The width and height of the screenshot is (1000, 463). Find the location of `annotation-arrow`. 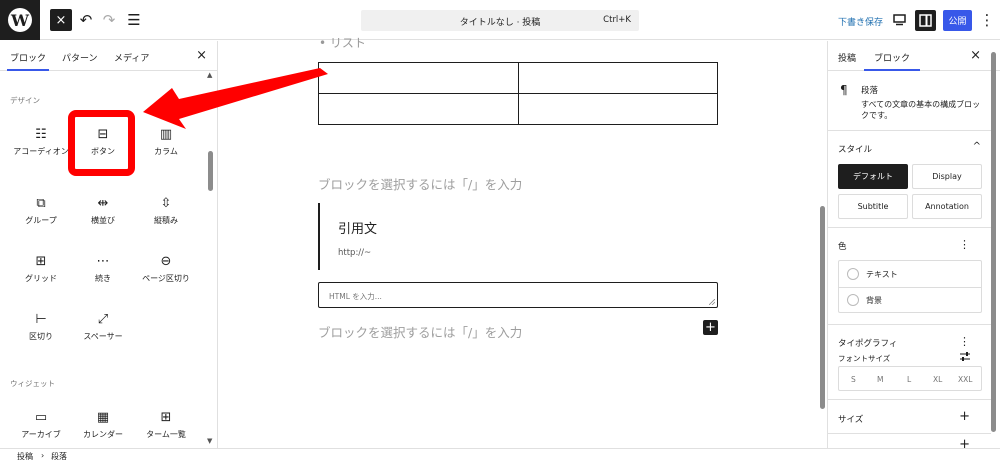

annotation-arrow is located at coordinates (235, 98).